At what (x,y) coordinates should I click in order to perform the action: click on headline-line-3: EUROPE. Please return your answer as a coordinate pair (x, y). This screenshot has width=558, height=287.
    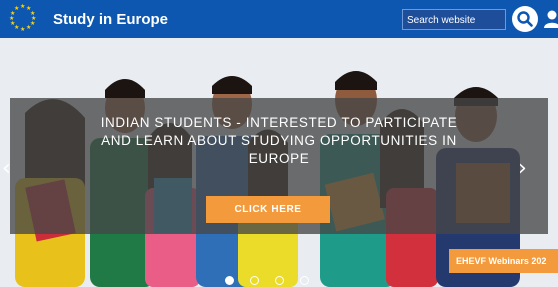
    Looking at the image, I should click on (279, 158).